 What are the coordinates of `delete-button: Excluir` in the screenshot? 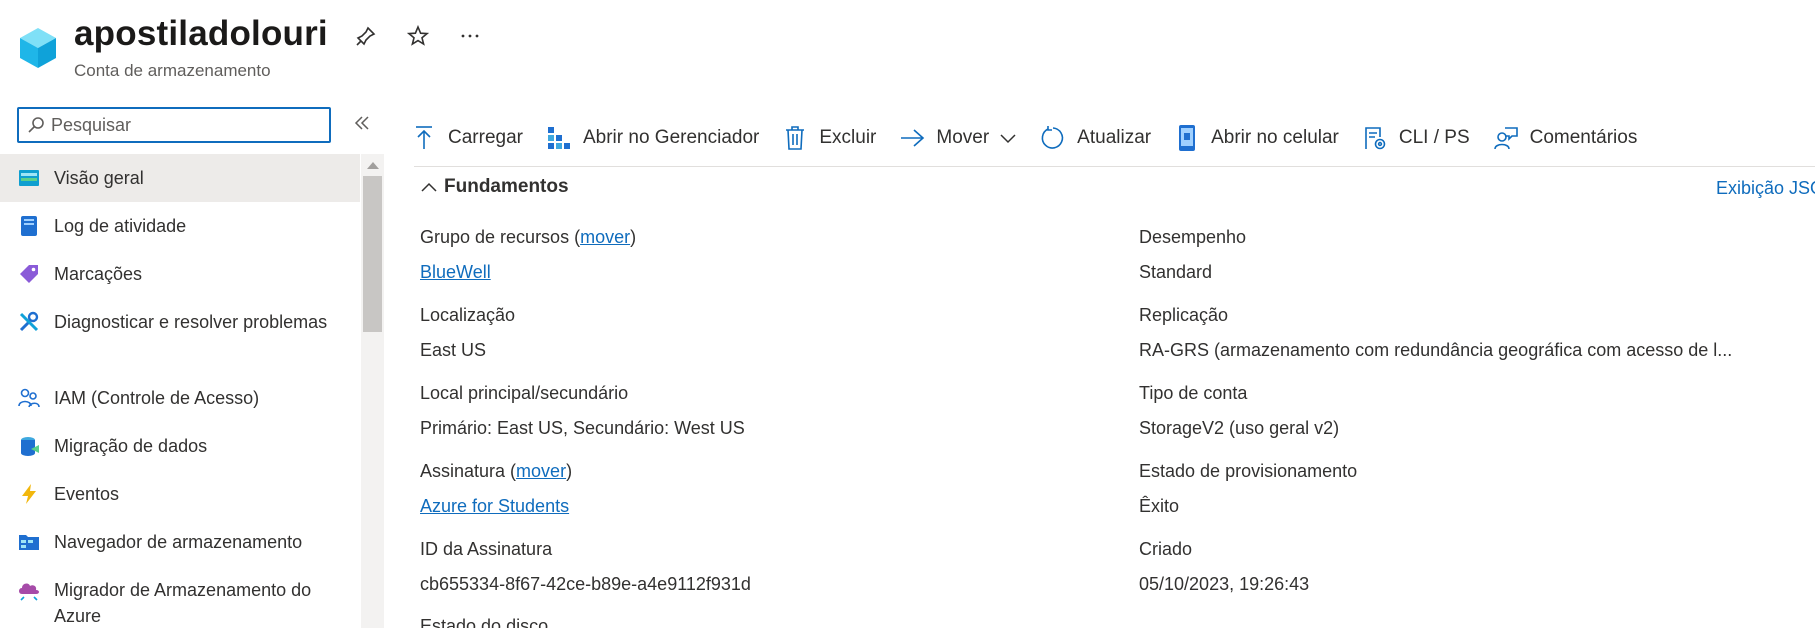 It's located at (828, 138).